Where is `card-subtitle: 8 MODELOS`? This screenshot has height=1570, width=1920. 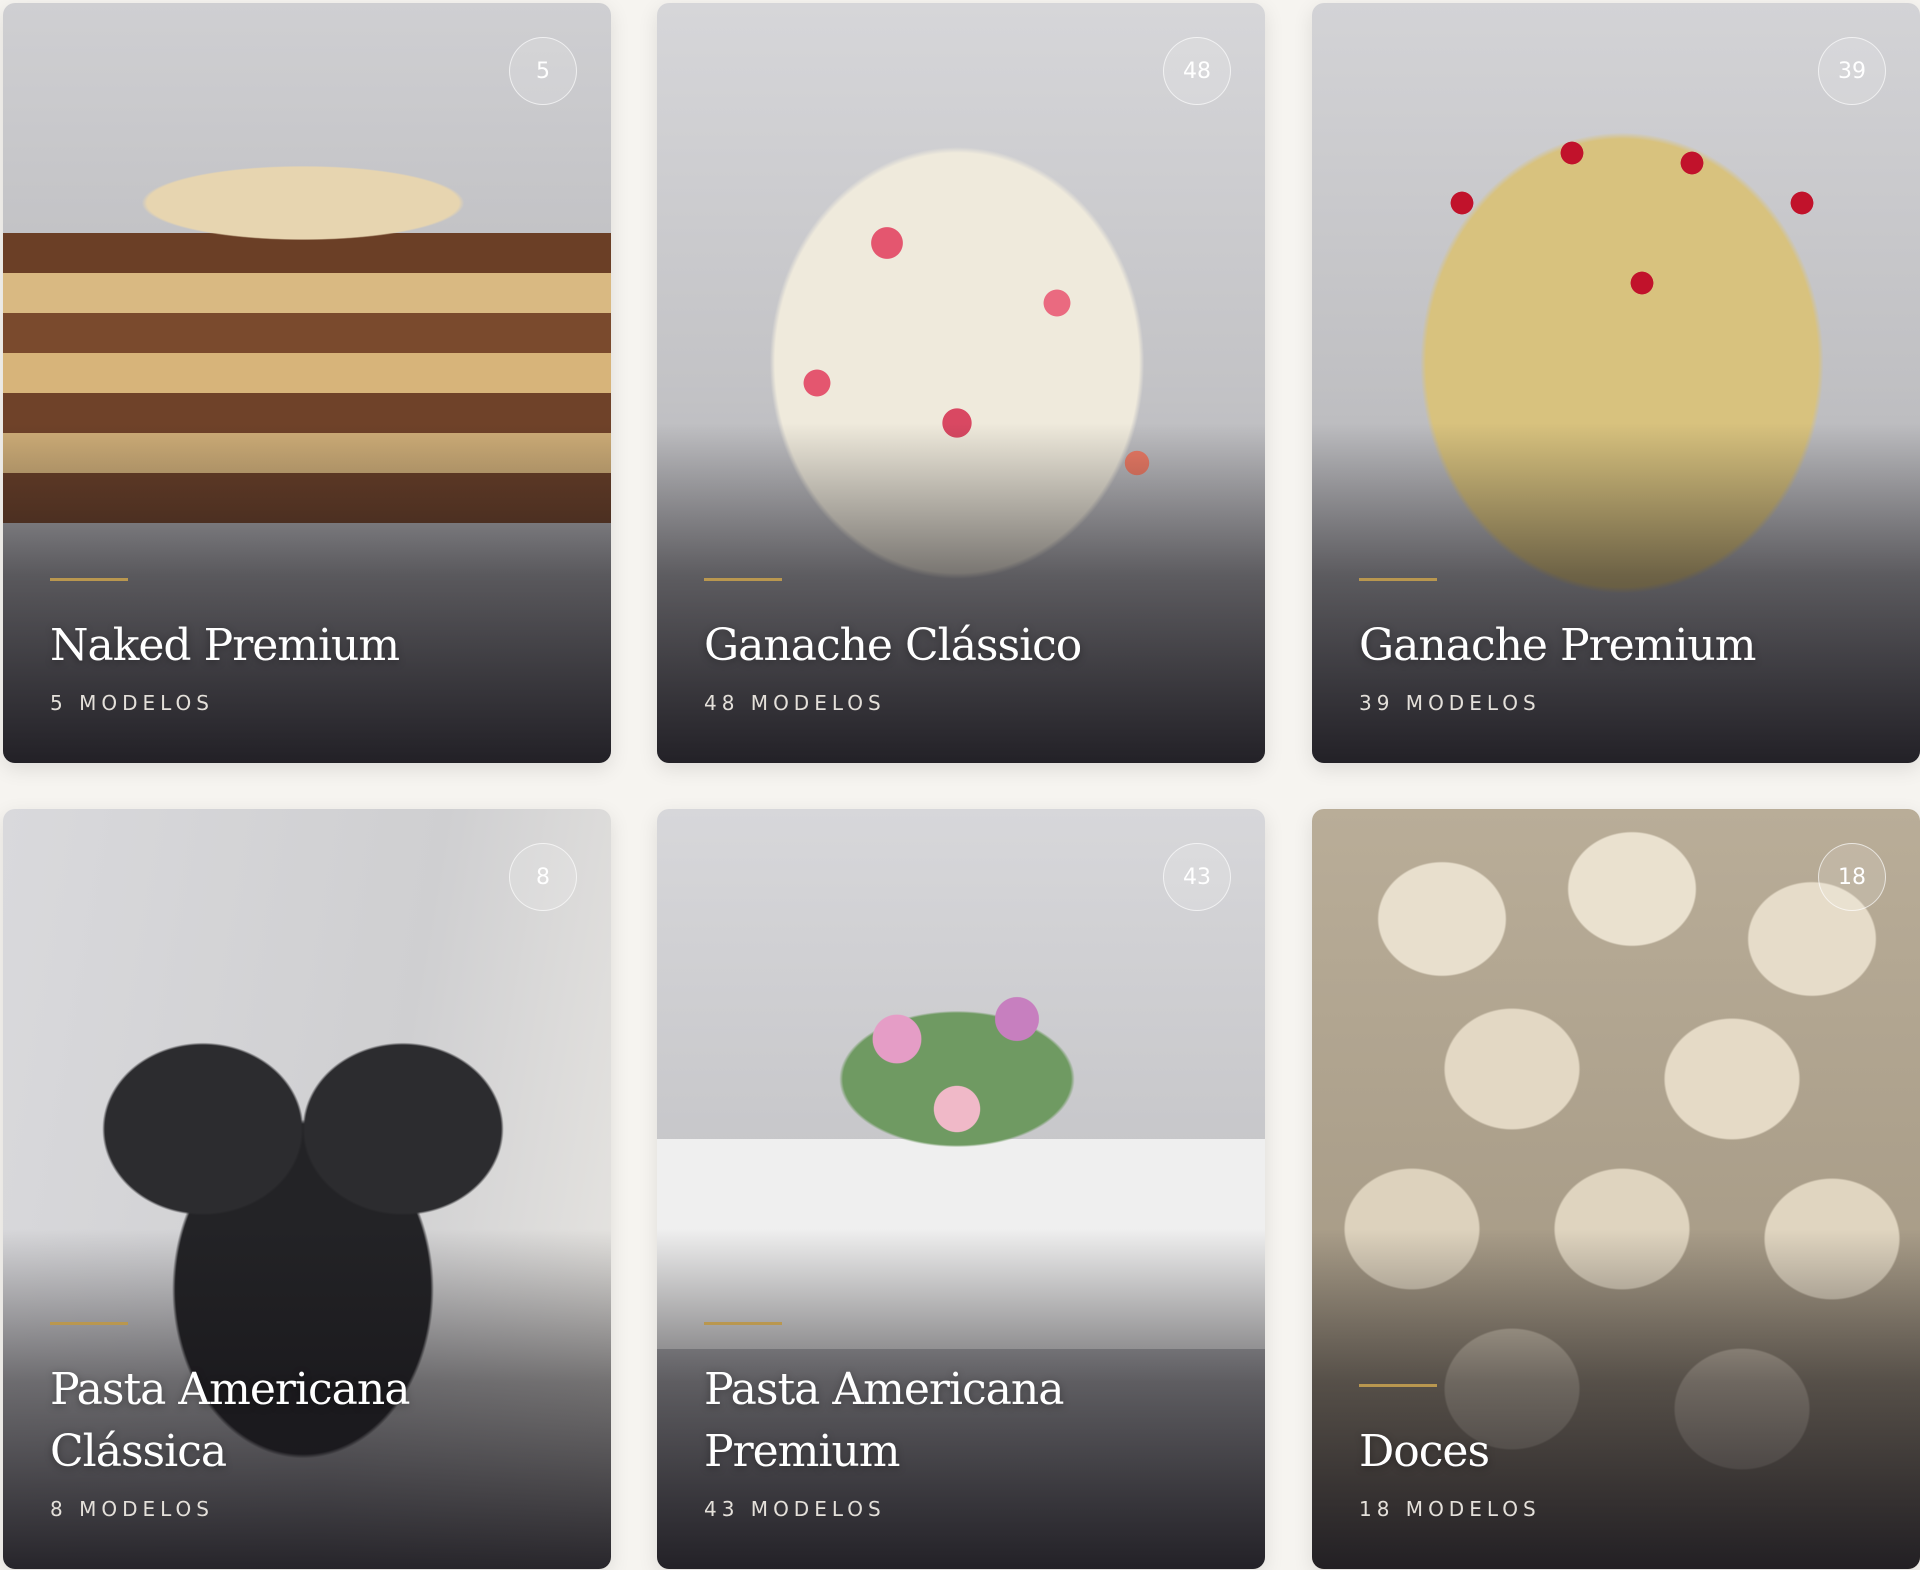
card-subtitle: 8 MODELOS is located at coordinates (132, 1509).